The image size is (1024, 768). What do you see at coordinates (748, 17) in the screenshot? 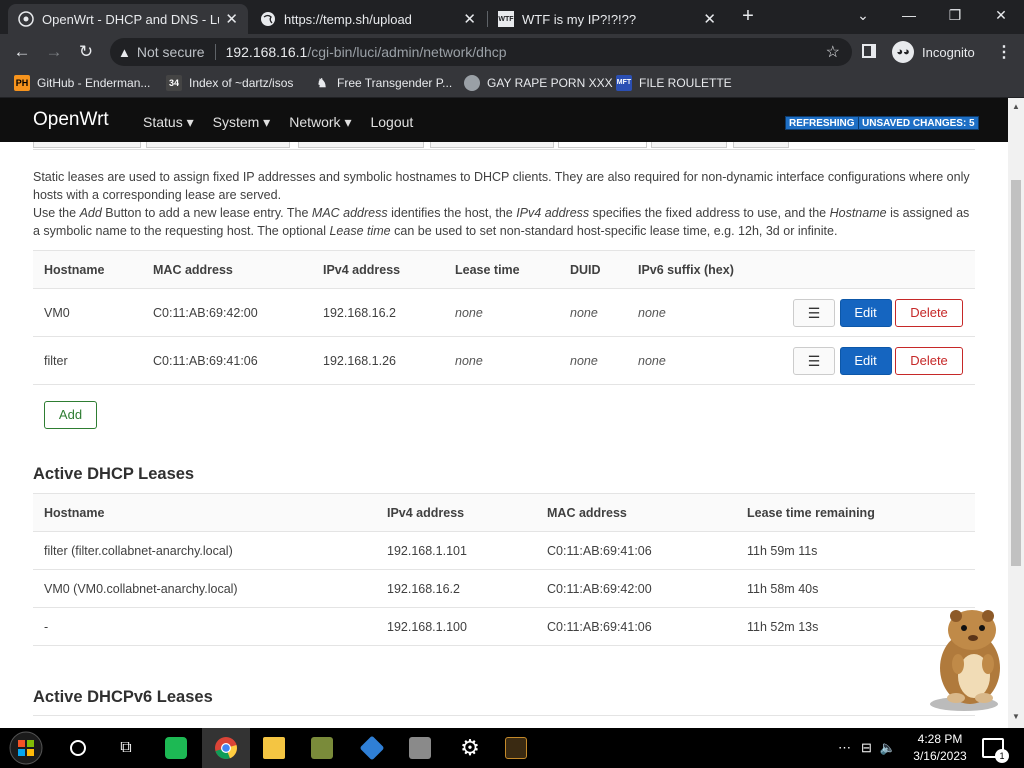
I see `new-tab-button: +` at bounding box center [748, 17].